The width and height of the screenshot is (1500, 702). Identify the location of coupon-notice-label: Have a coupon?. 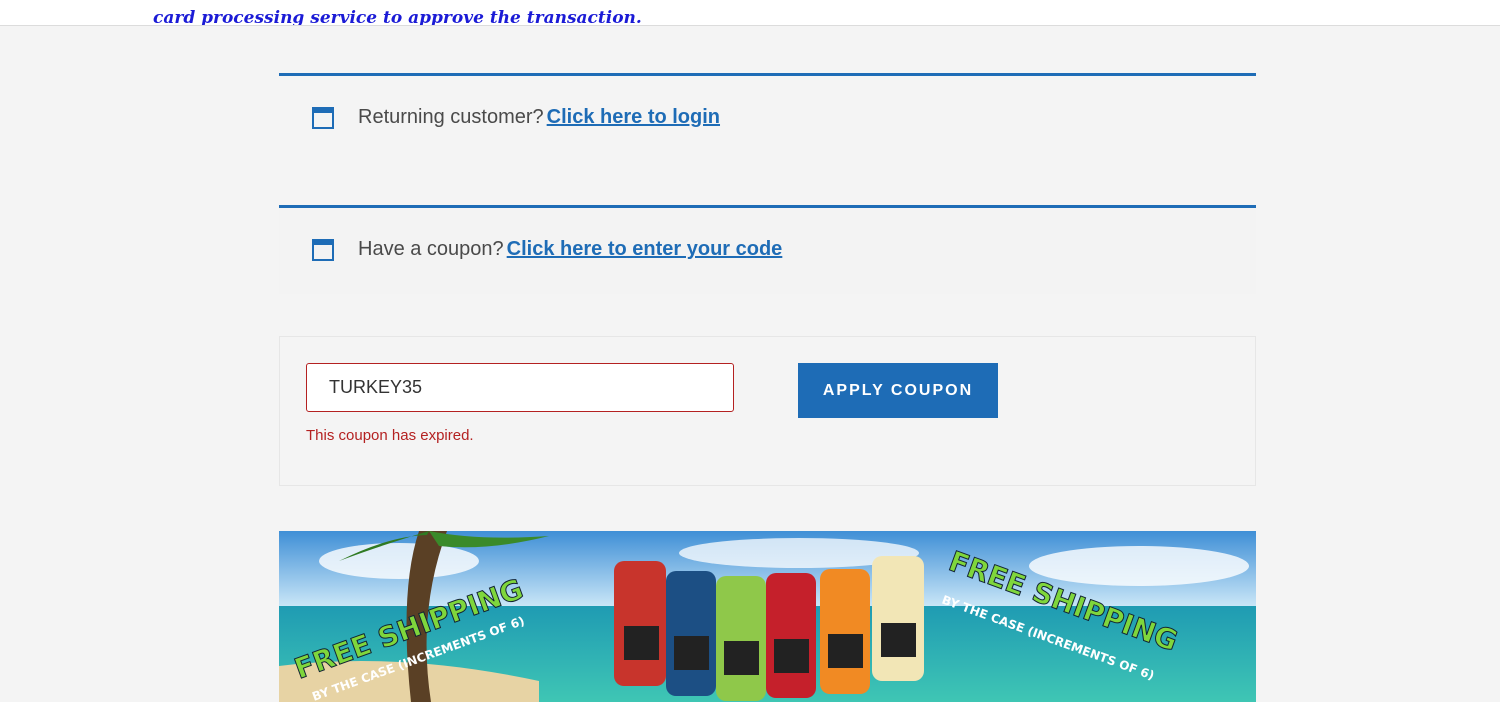
(431, 249).